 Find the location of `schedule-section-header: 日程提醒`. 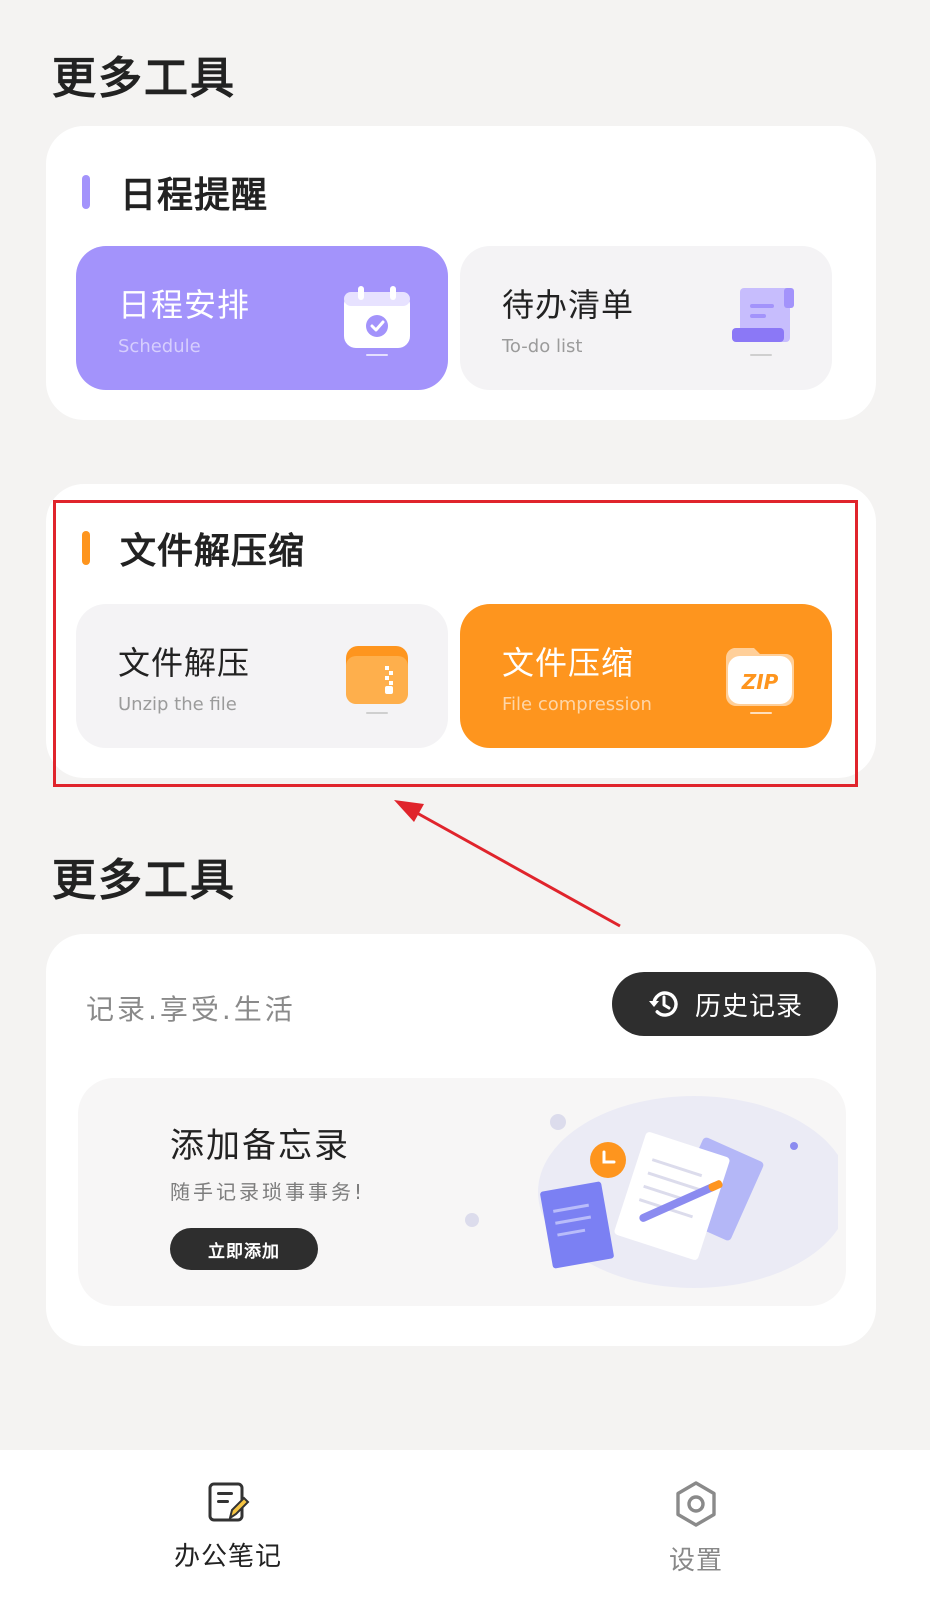

schedule-section-header: 日程提醒 is located at coordinates (175, 192).